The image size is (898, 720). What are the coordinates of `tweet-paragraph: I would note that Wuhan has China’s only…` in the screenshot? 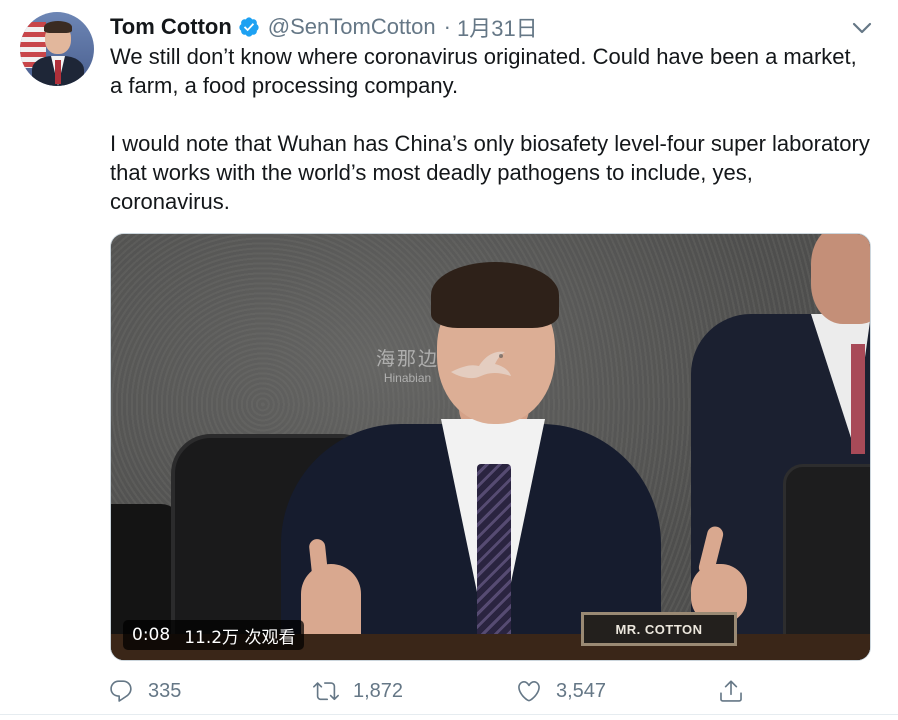 It's located at (490, 172).